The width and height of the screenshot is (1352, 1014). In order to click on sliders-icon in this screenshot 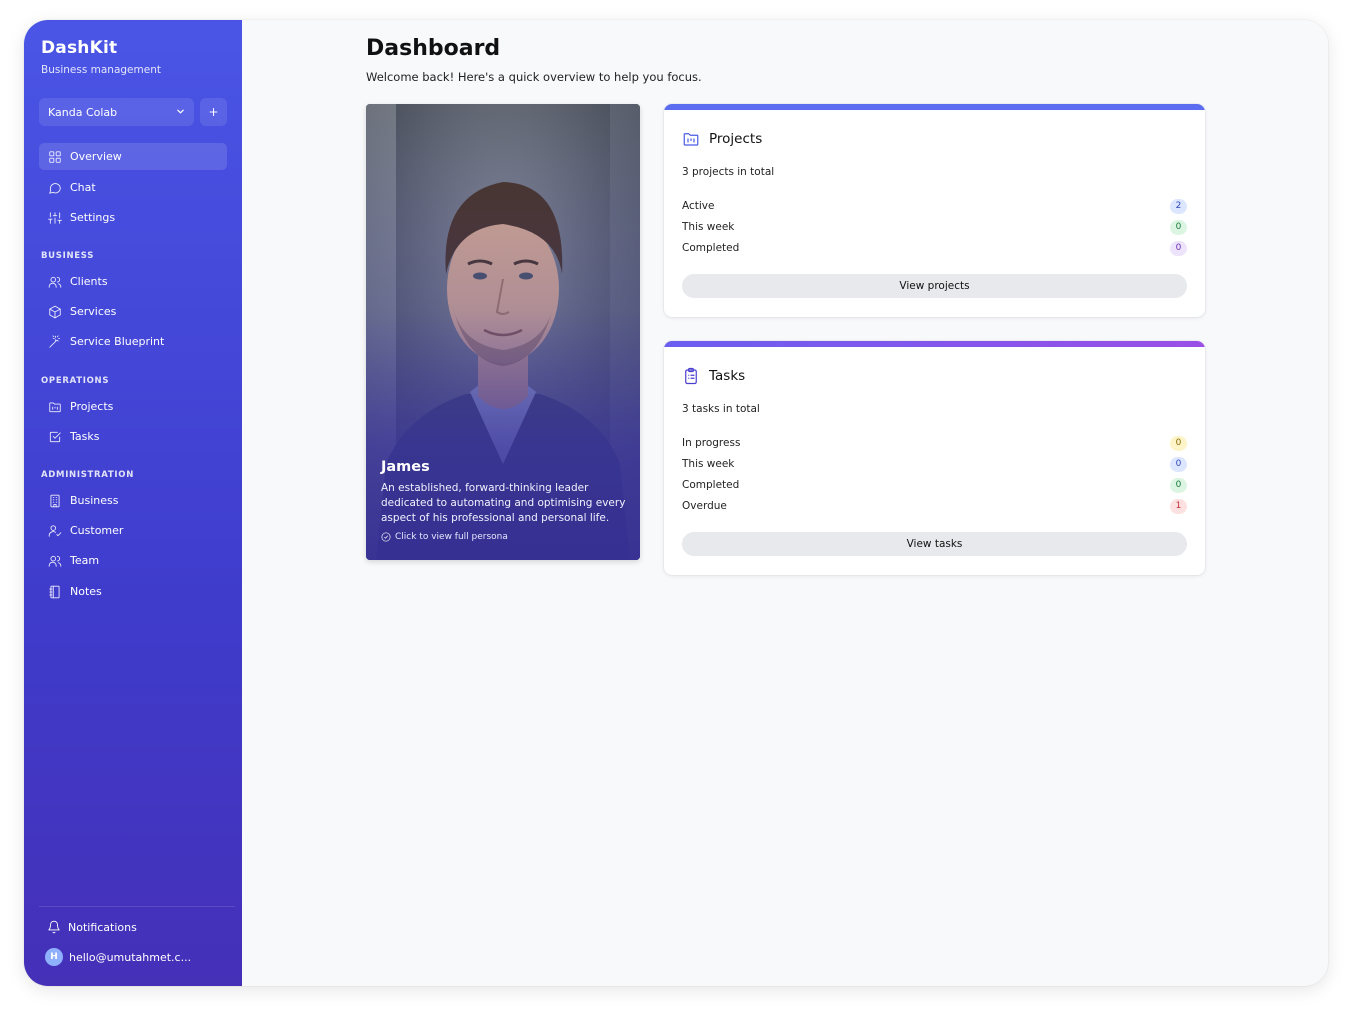, I will do `click(55, 218)`.